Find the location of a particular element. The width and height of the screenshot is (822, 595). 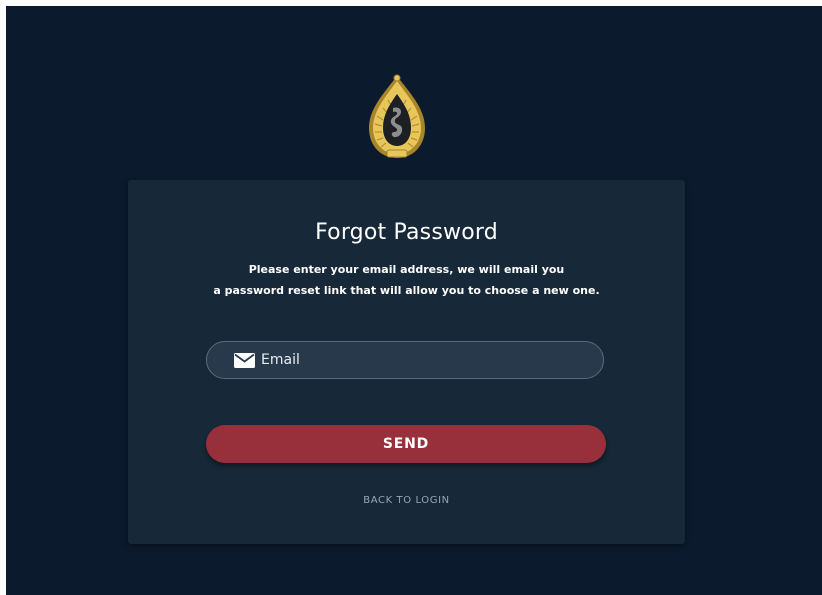

royal-emblem-icon is located at coordinates (397, 116).